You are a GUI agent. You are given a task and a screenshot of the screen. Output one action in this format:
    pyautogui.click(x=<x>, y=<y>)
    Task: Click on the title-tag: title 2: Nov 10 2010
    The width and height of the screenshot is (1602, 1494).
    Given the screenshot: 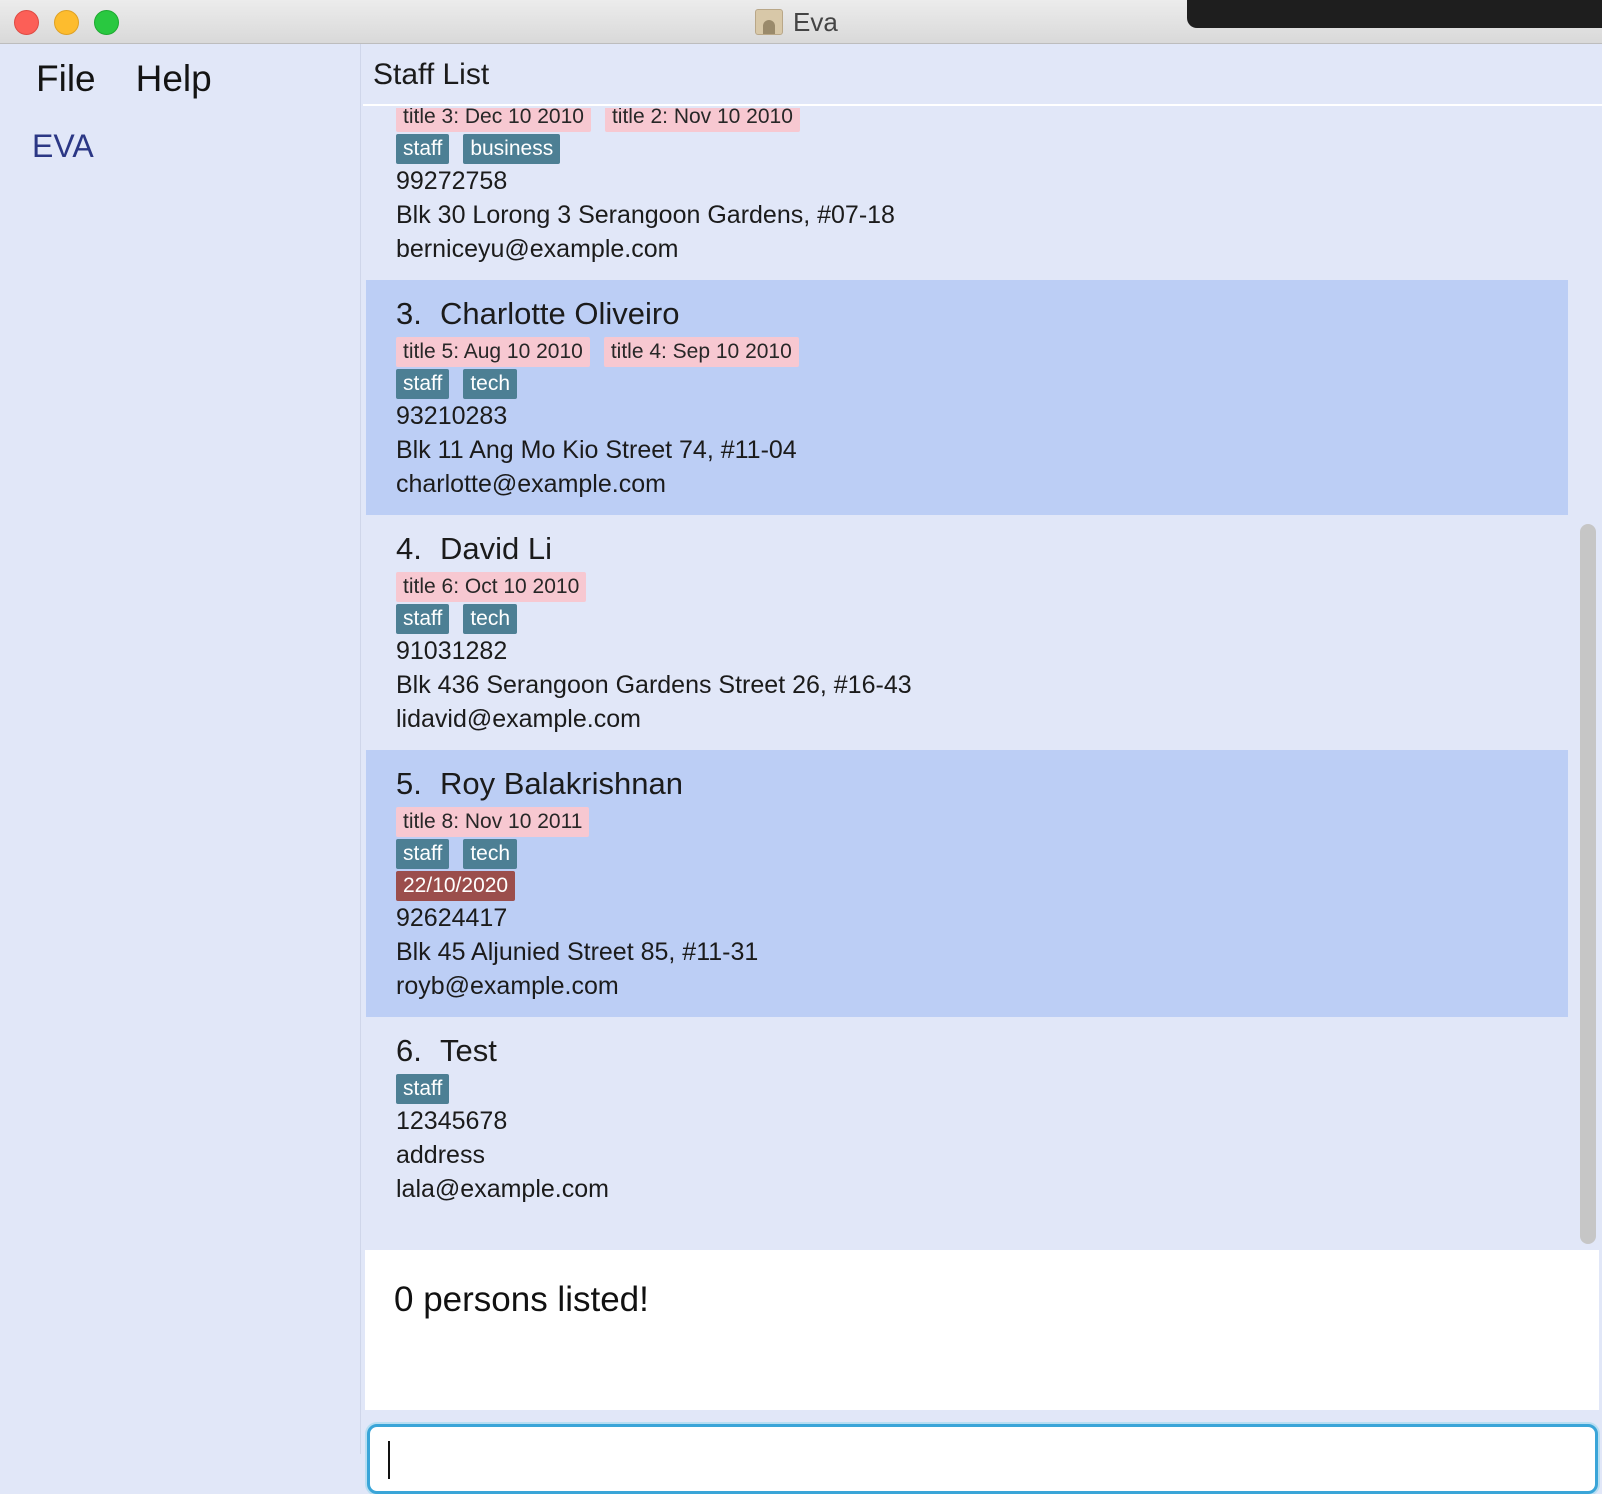 What is the action you would take?
    pyautogui.click(x=702, y=120)
    